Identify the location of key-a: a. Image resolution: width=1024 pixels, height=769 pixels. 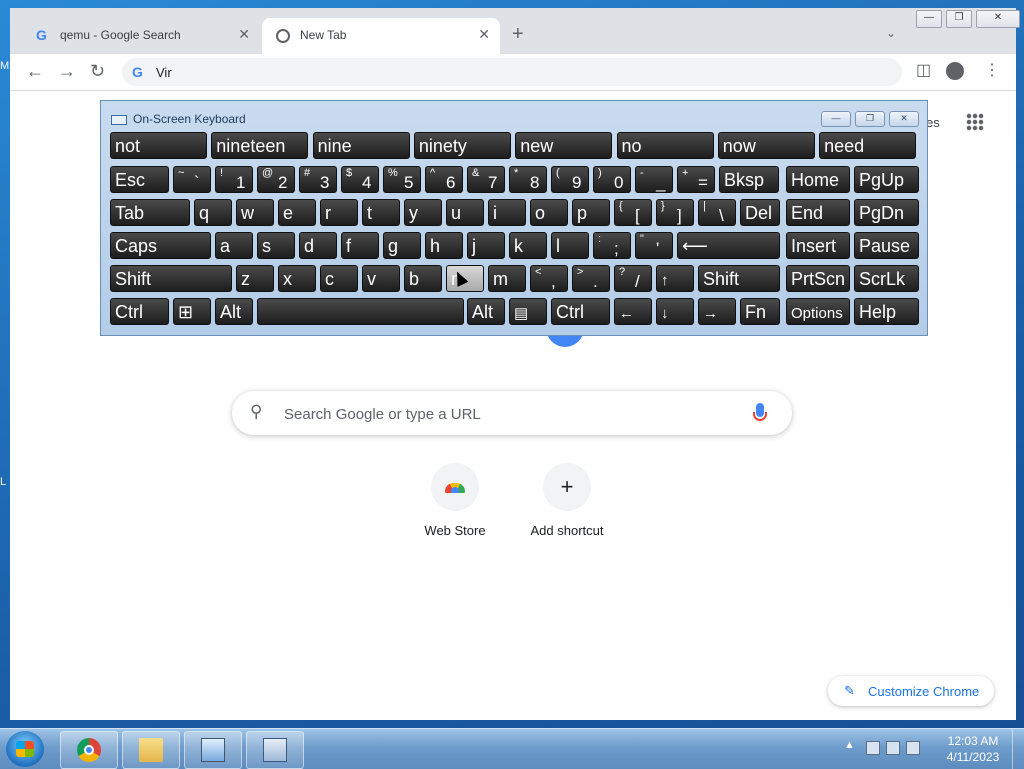
(234, 245).